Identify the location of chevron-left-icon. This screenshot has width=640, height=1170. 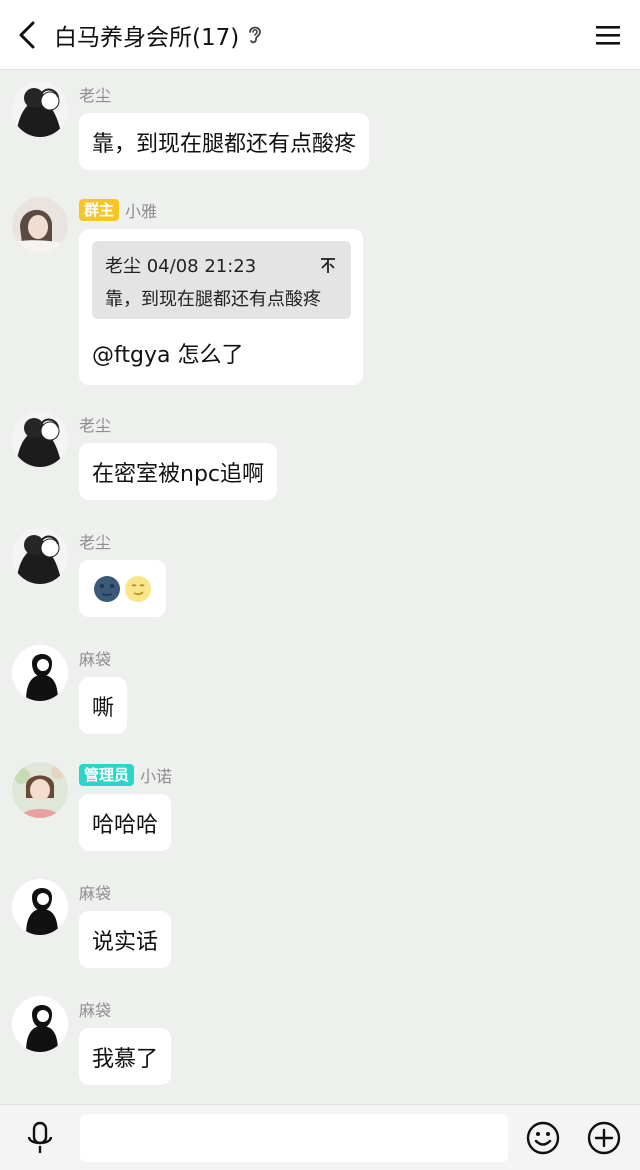
(27, 34).